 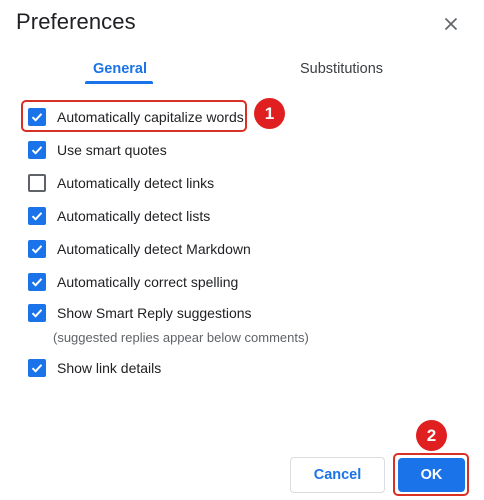 I want to click on option-detect-markdown: Automatically detect Markdown, so click(x=139, y=249).